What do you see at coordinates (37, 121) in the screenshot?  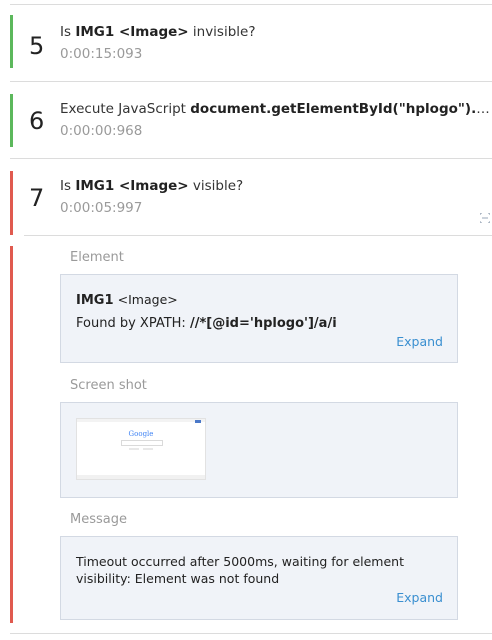 I see `step-number: 6` at bounding box center [37, 121].